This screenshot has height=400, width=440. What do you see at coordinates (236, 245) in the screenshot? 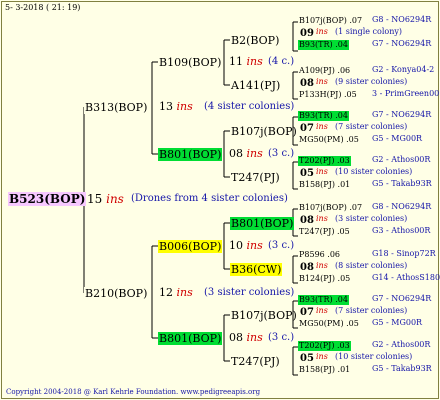
I see `gen2-count: 10` at bounding box center [236, 245].